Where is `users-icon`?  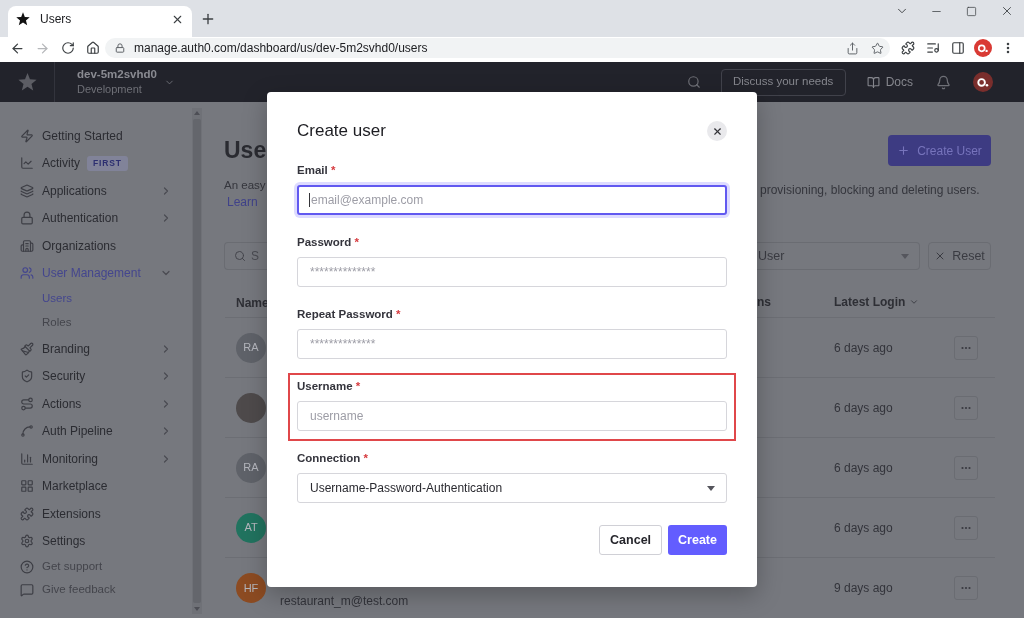 users-icon is located at coordinates (27, 273).